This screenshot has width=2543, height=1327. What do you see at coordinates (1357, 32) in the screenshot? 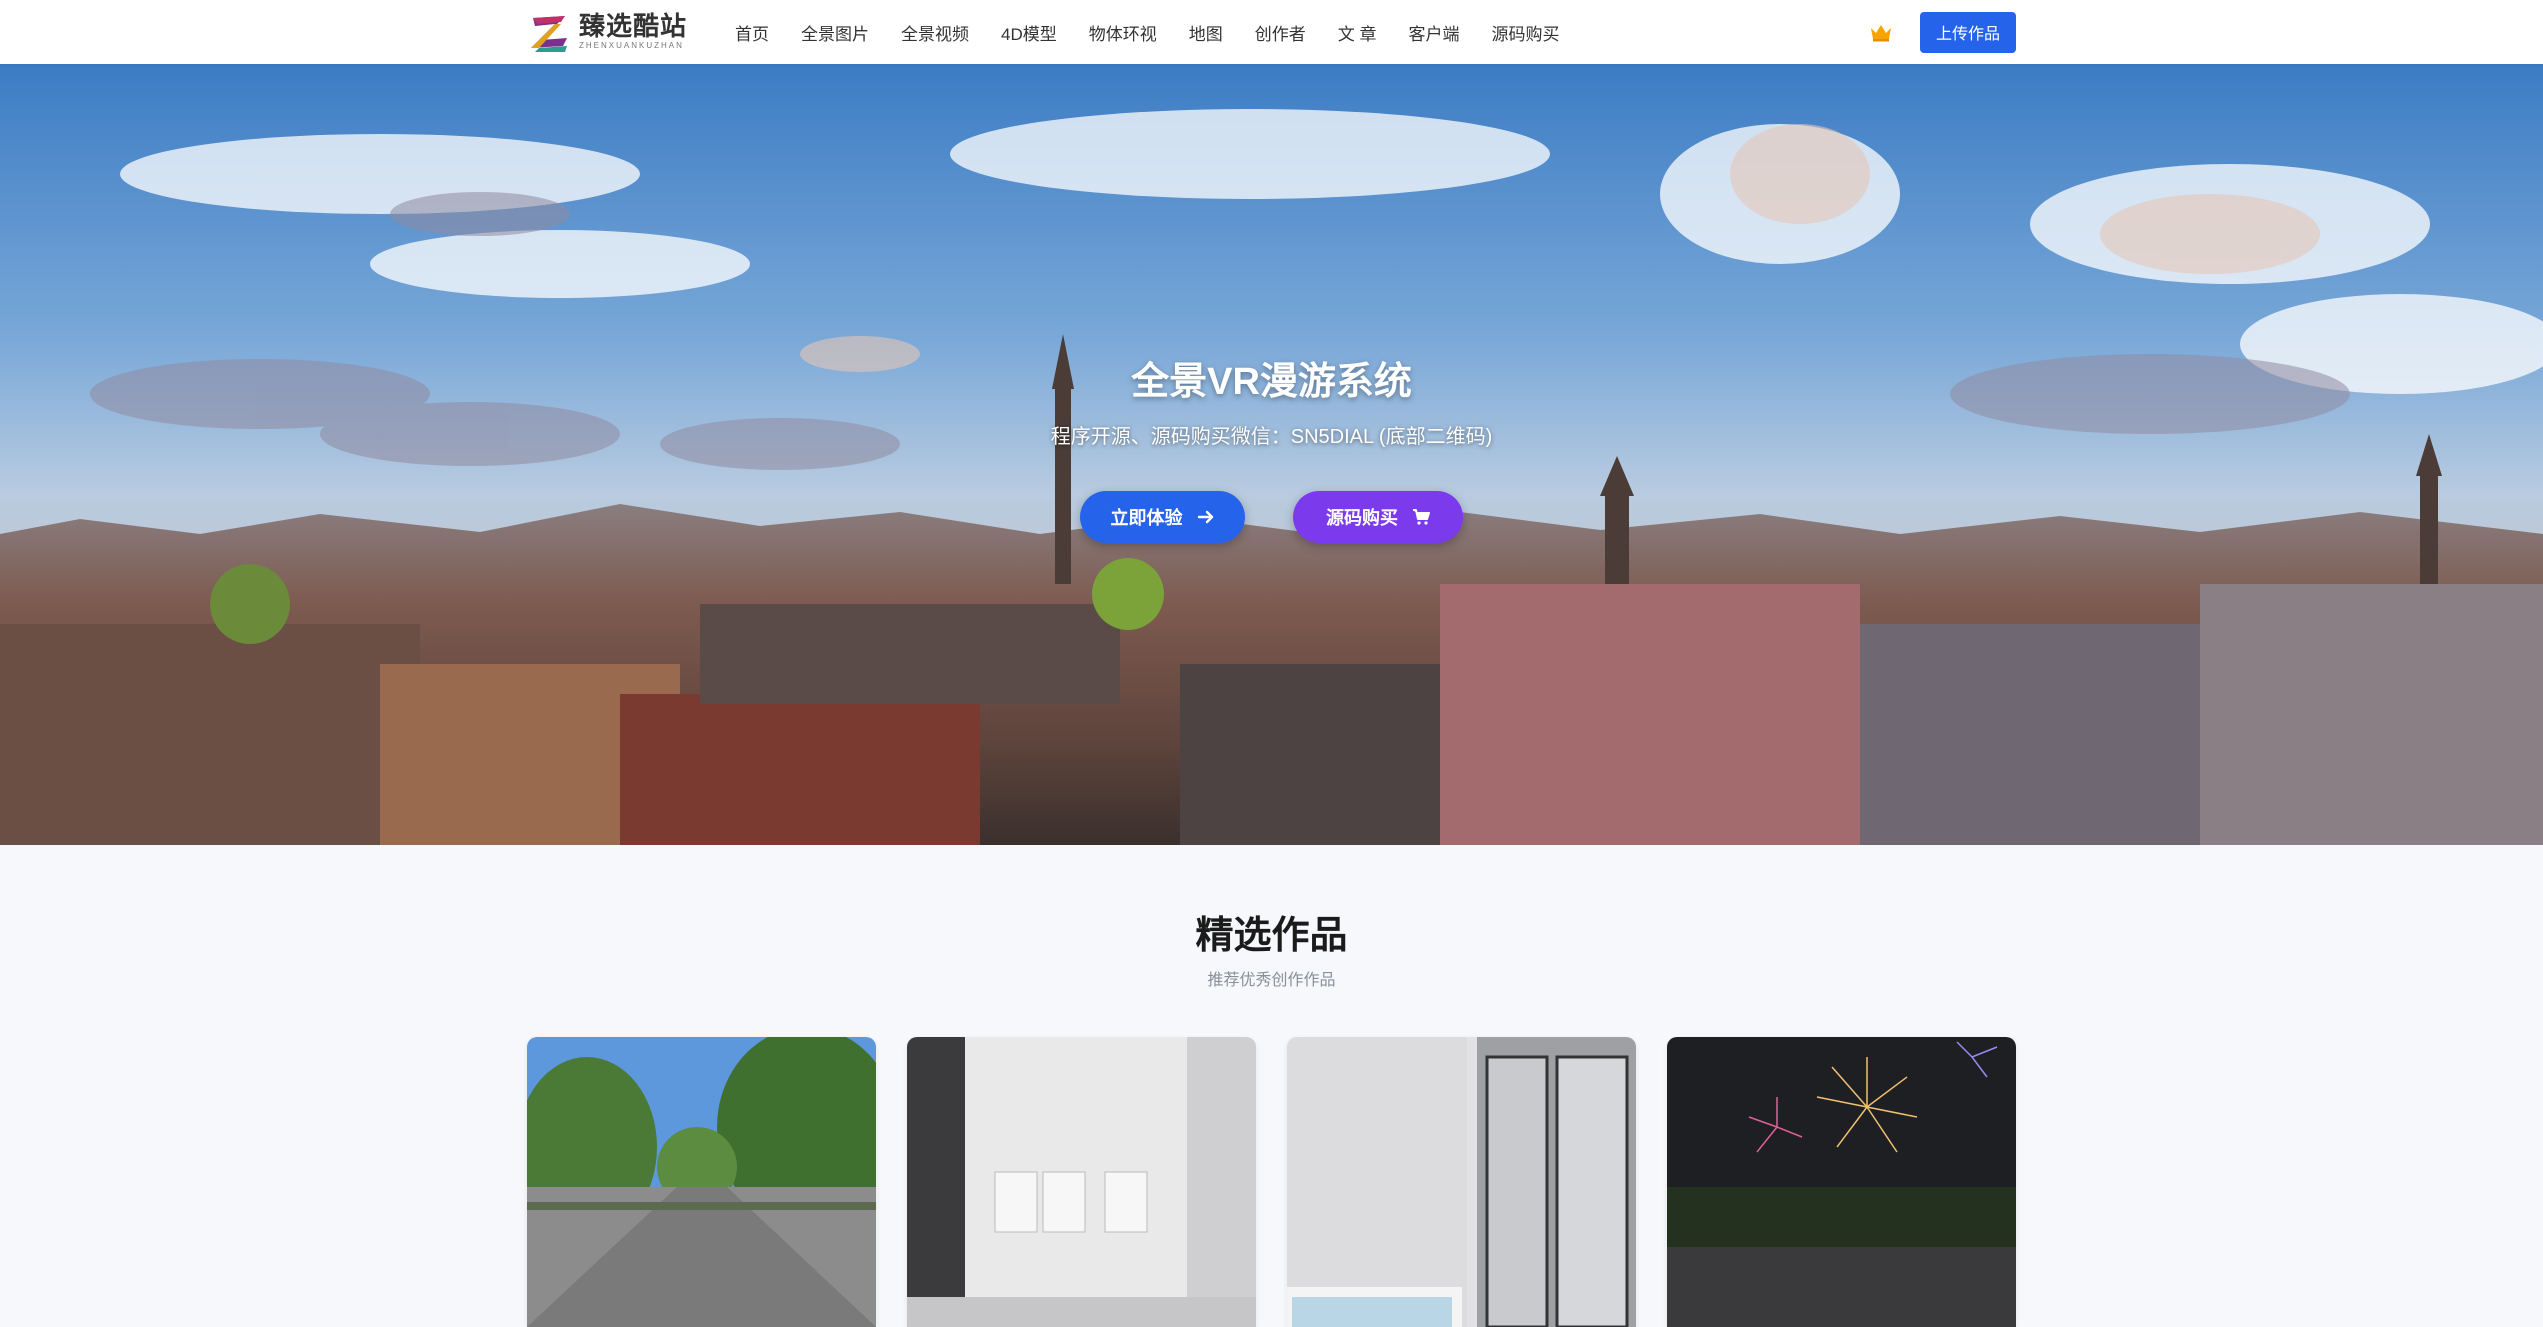
I see `nav-item-articles: 文 章` at bounding box center [1357, 32].